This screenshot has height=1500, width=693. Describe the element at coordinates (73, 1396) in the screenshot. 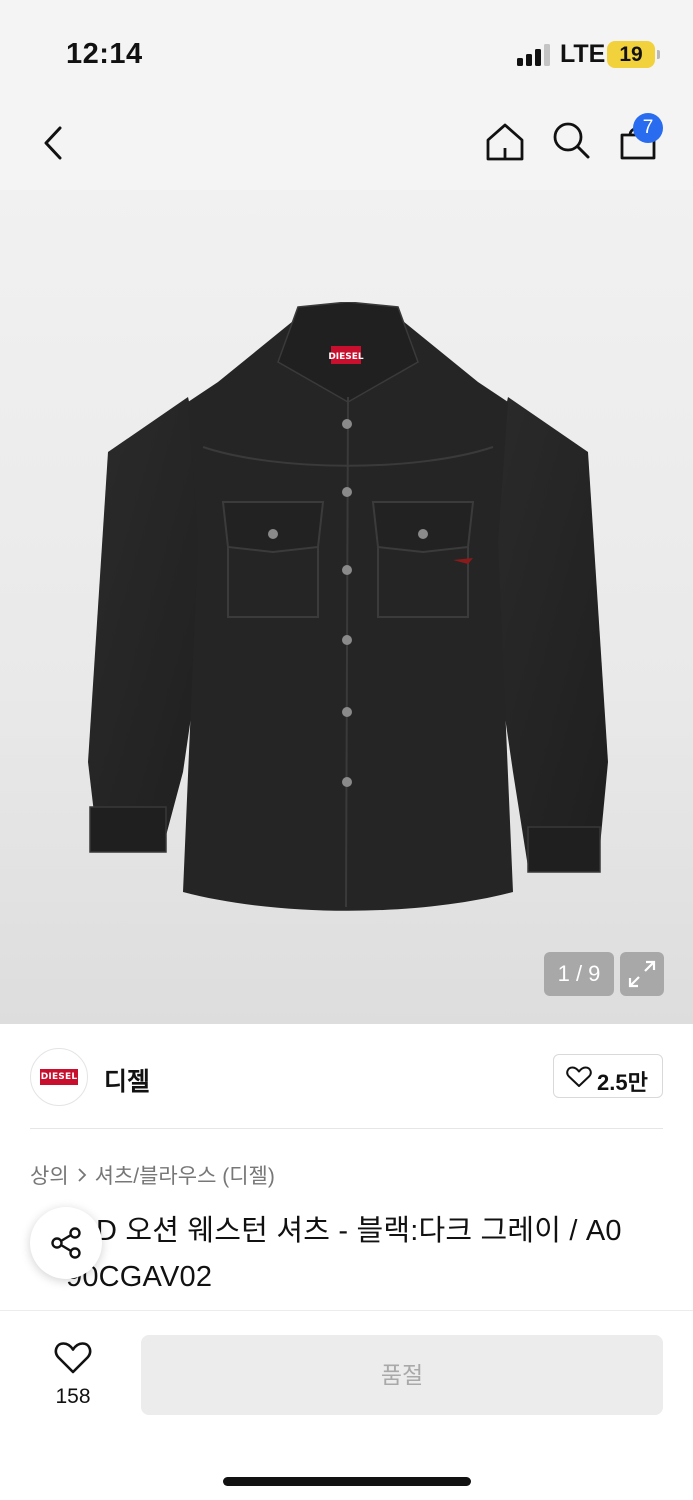

I see `wishlist-count: 158` at that location.